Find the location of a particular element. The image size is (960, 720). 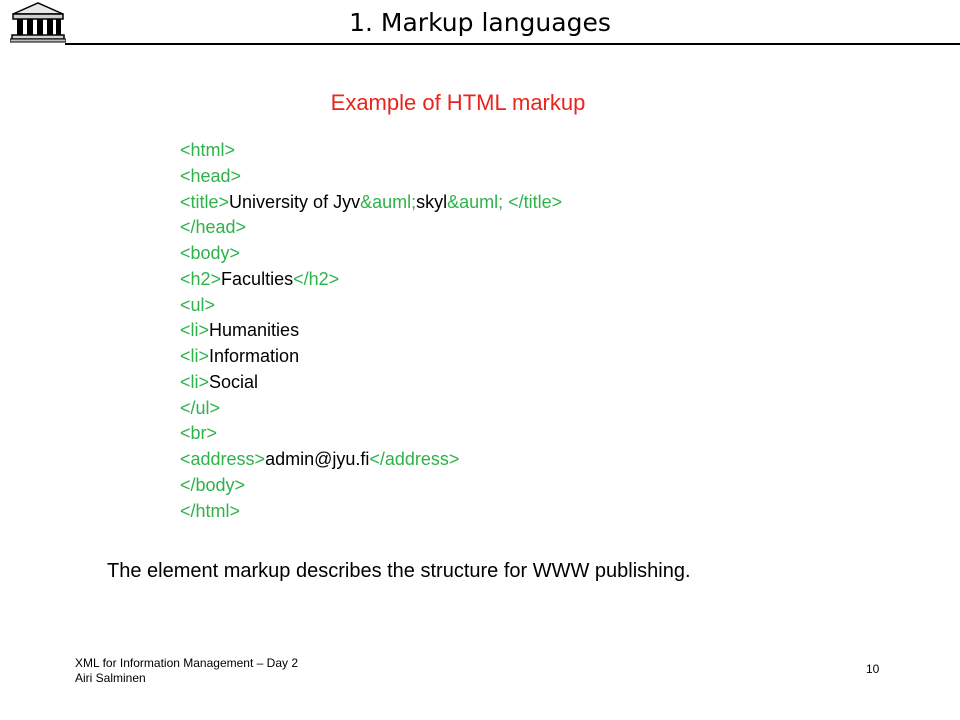

markup-tag: </h2> is located at coordinates (316, 278).